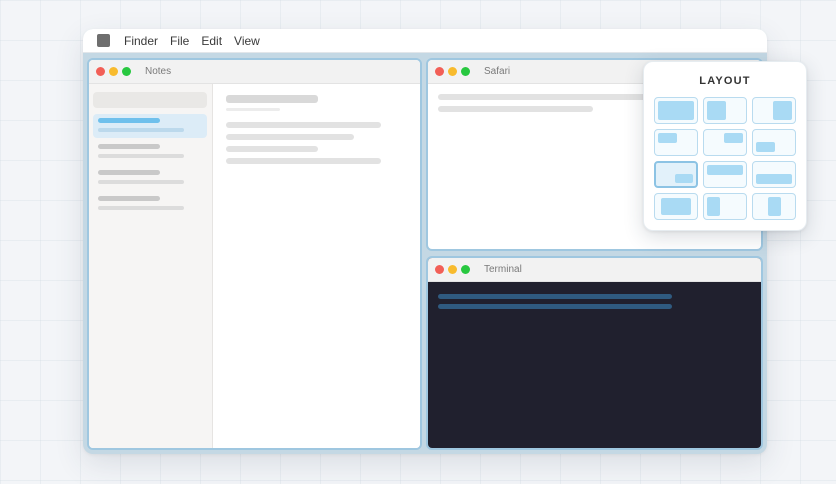 The image size is (836, 484). I want to click on layout-option-left-third, so click(725, 206).